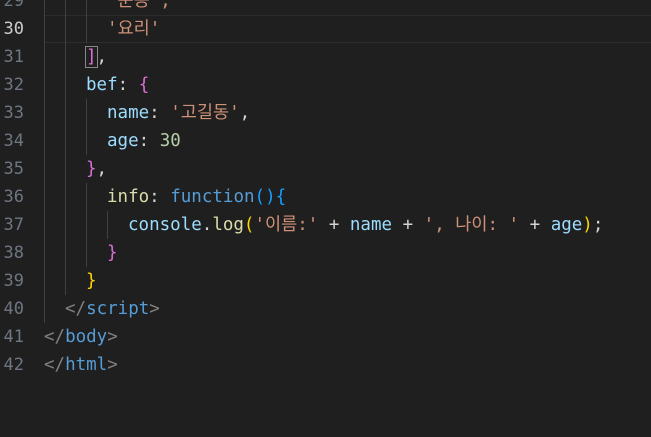 The image size is (651, 437). Describe the element at coordinates (13, 141) in the screenshot. I see `line-number: 34` at that location.